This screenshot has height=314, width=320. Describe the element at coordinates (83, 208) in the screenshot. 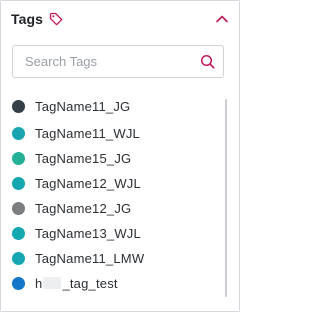

I see `tag-label: TagName12_JG` at that location.